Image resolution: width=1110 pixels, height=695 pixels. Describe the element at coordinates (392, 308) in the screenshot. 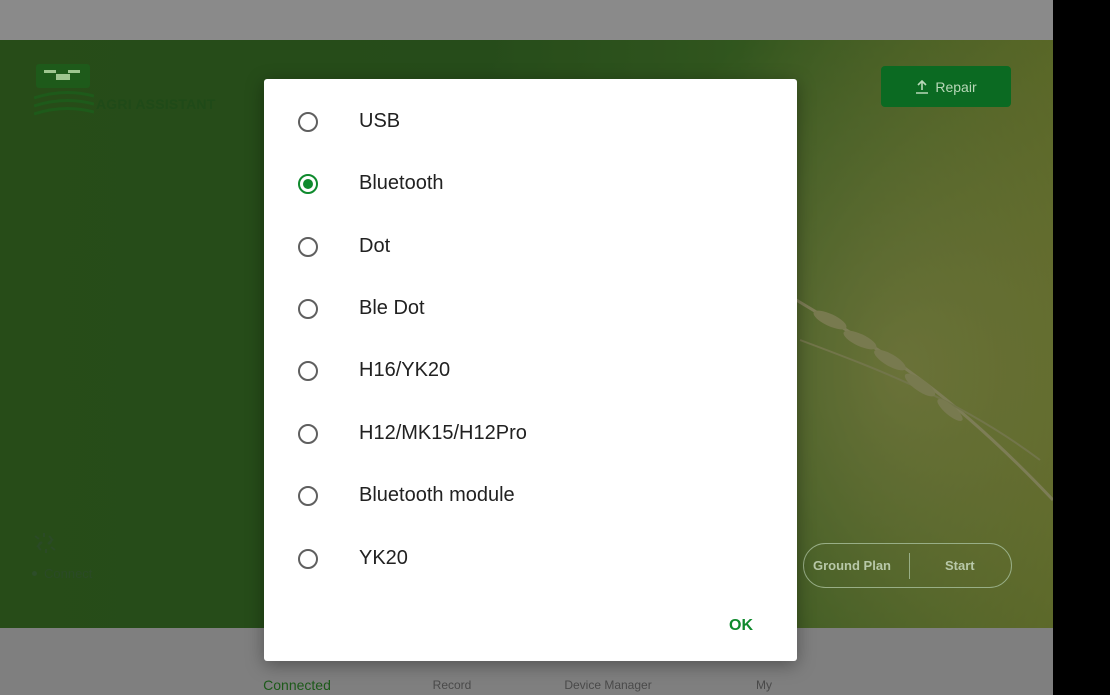

I see `option-label: Ble Dot` at that location.